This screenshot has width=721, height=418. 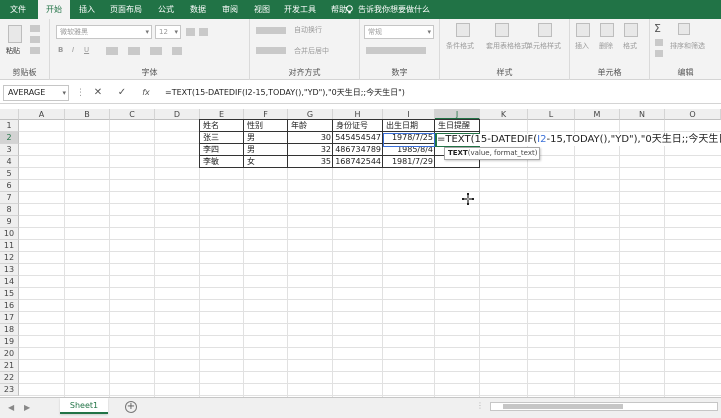 What do you see at coordinates (9, 138) in the screenshot?
I see `row-header-2: 2` at bounding box center [9, 138].